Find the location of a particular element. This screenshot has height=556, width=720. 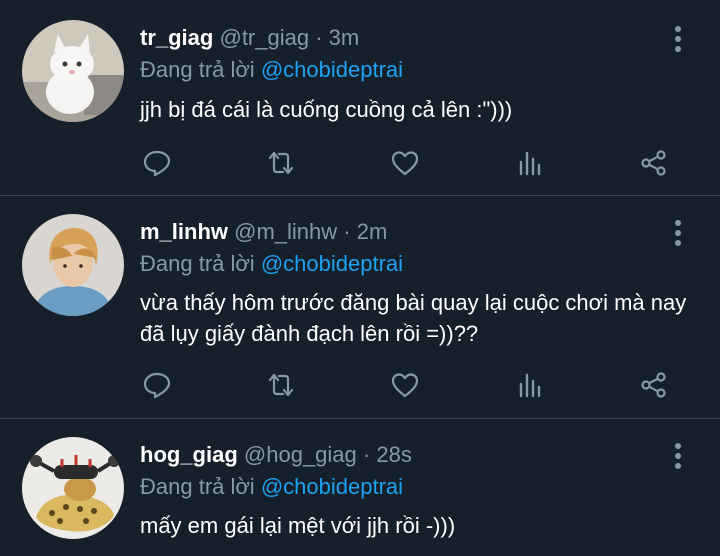

user-handle: @m_linhw is located at coordinates (285, 231).